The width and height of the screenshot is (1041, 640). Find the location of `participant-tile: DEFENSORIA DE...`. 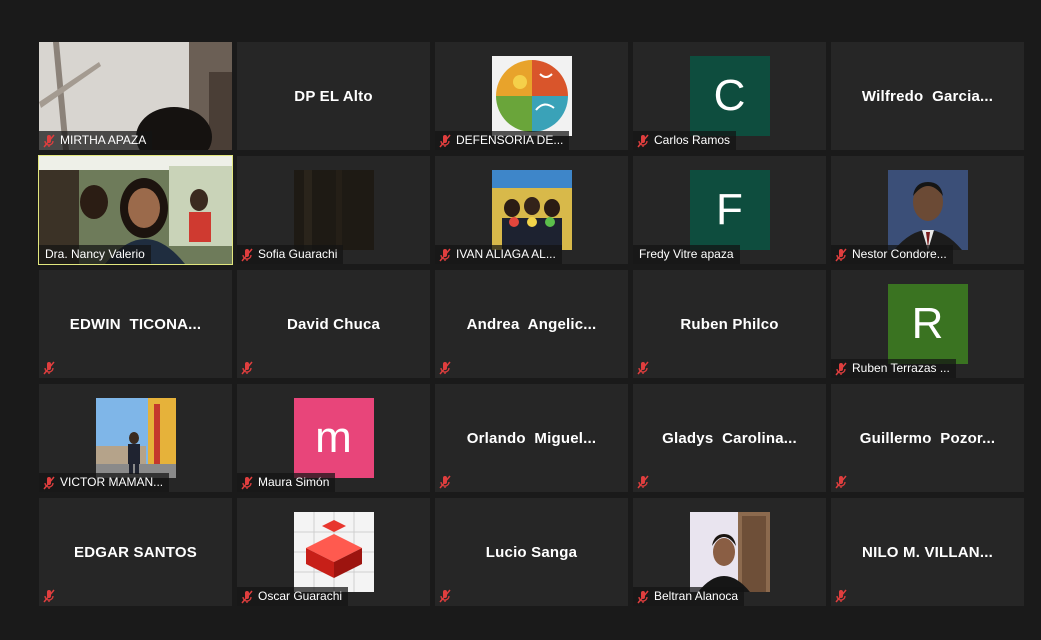

participant-tile: DEFENSORIA DE... is located at coordinates (531, 96).